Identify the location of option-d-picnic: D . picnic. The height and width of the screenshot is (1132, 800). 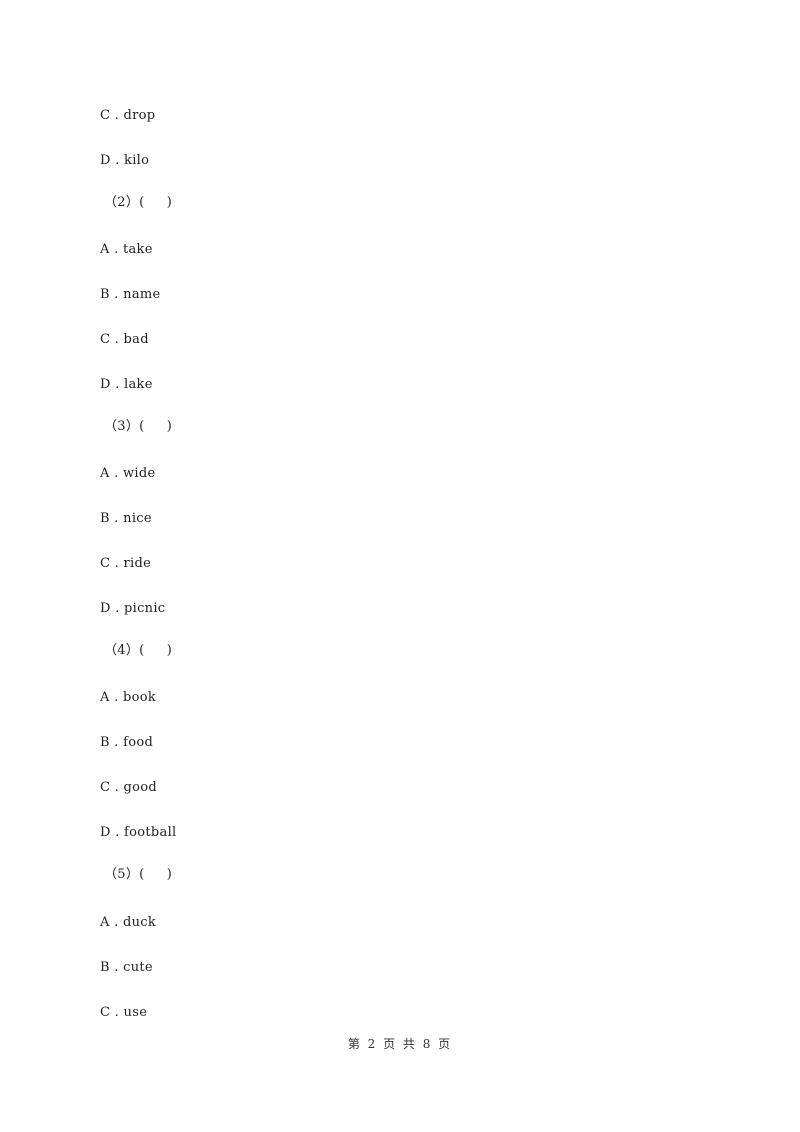
(133, 608).